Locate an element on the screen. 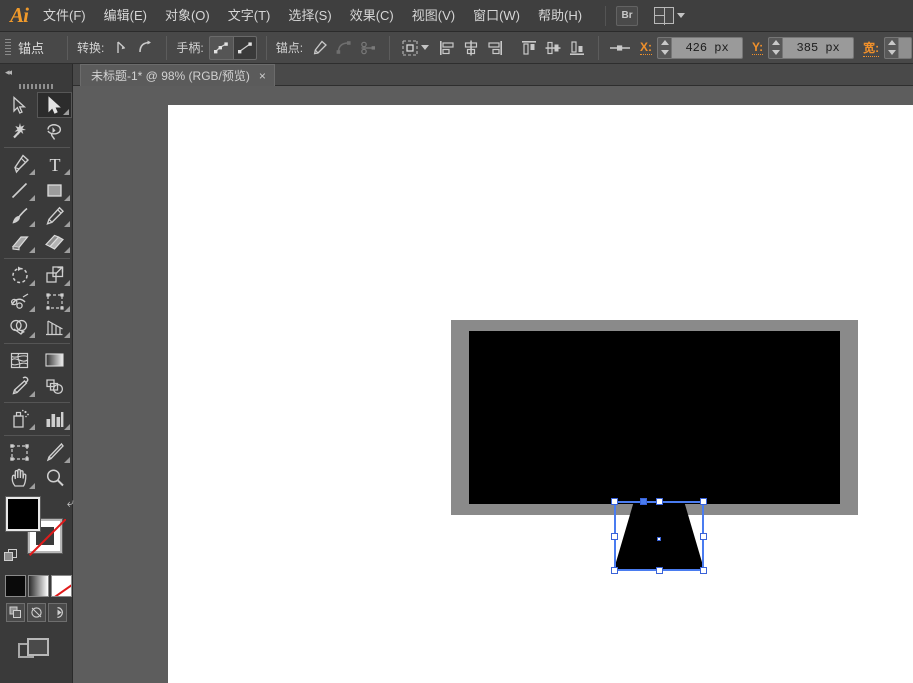  lasso-tool is located at coordinates (54, 131).